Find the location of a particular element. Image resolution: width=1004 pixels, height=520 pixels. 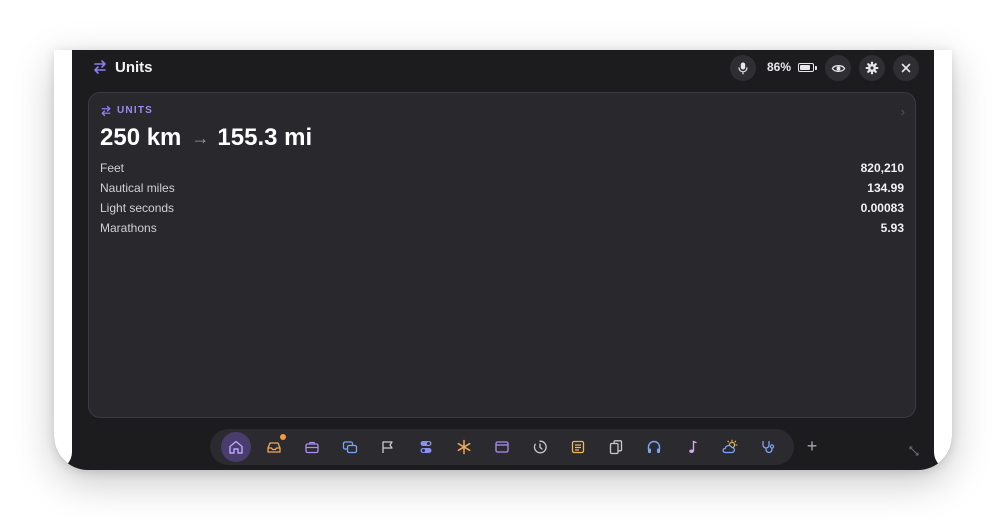

home-icon is located at coordinates (236, 447).